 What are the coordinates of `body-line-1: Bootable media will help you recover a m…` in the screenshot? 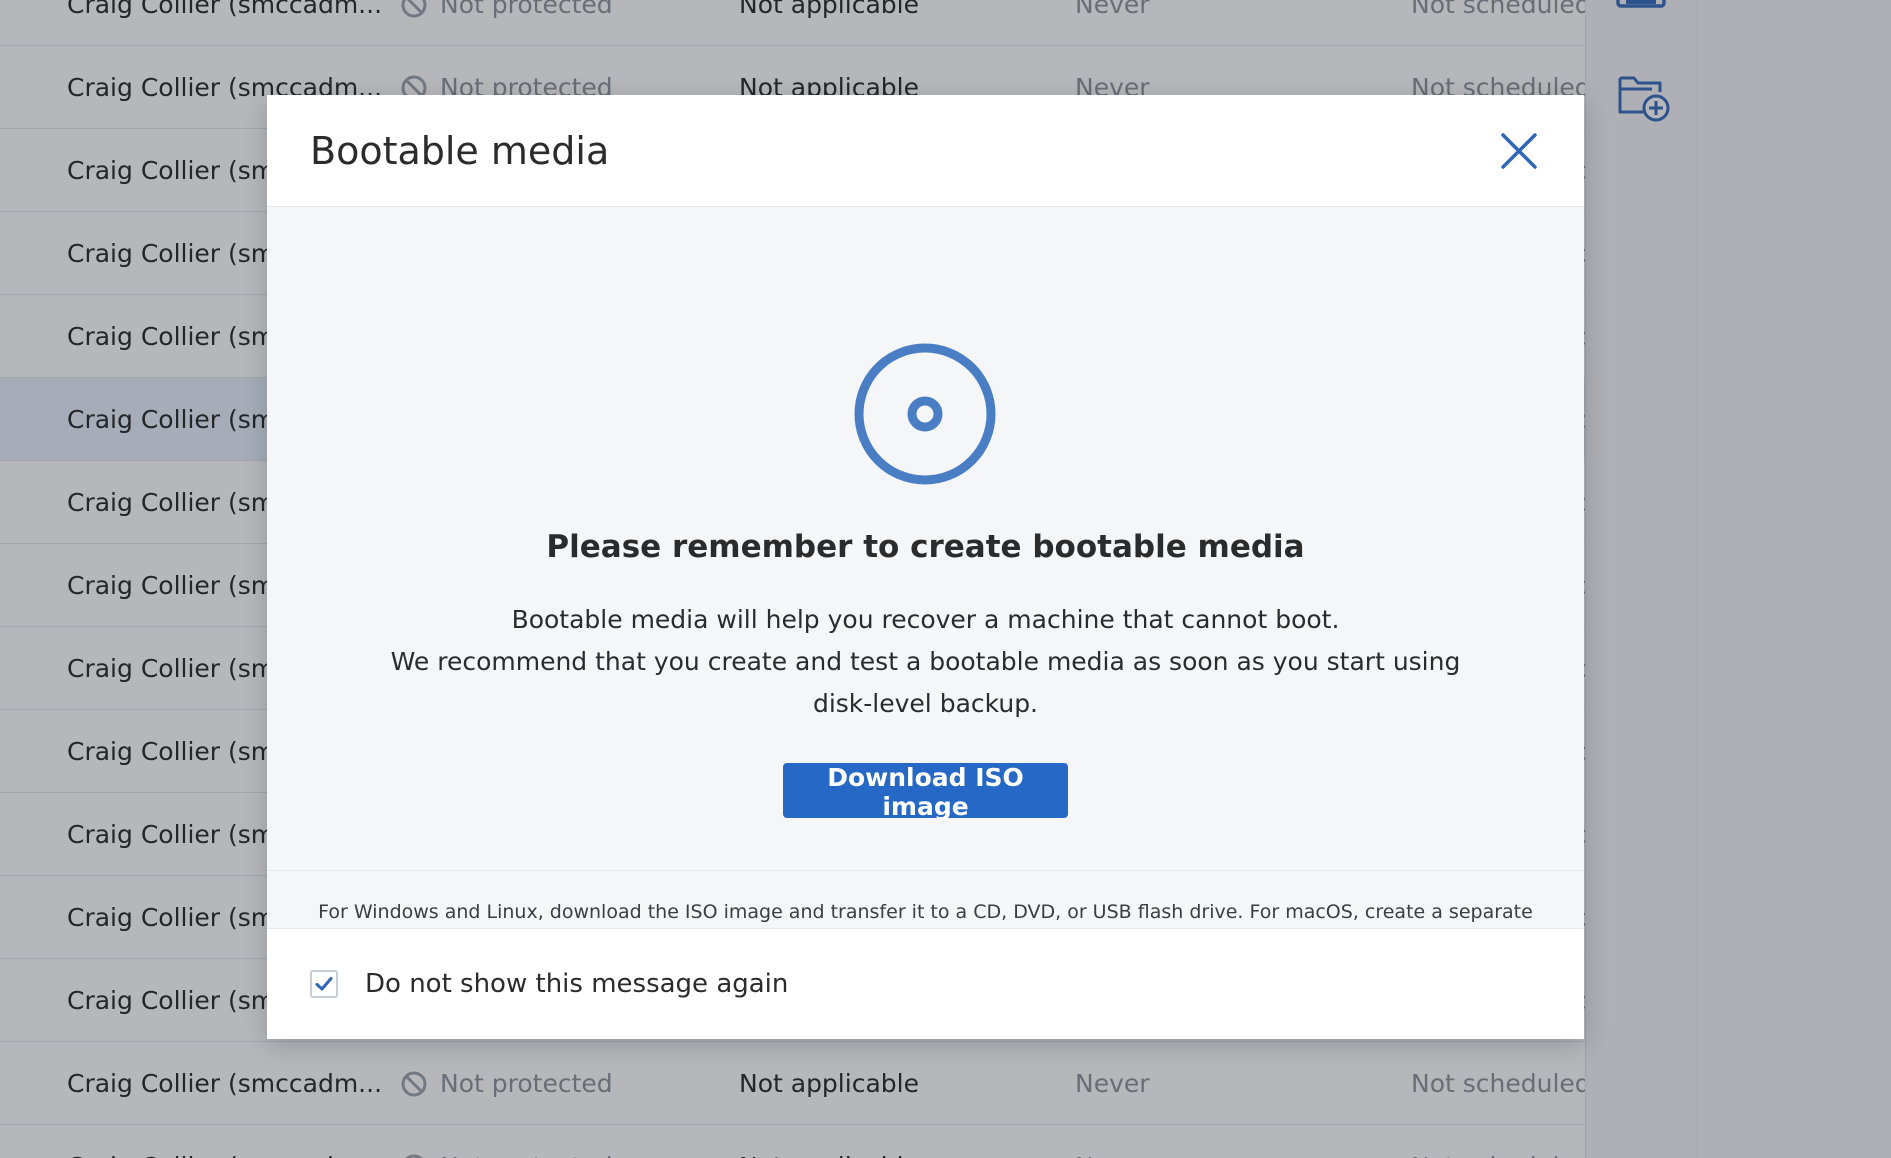 It's located at (925, 619).